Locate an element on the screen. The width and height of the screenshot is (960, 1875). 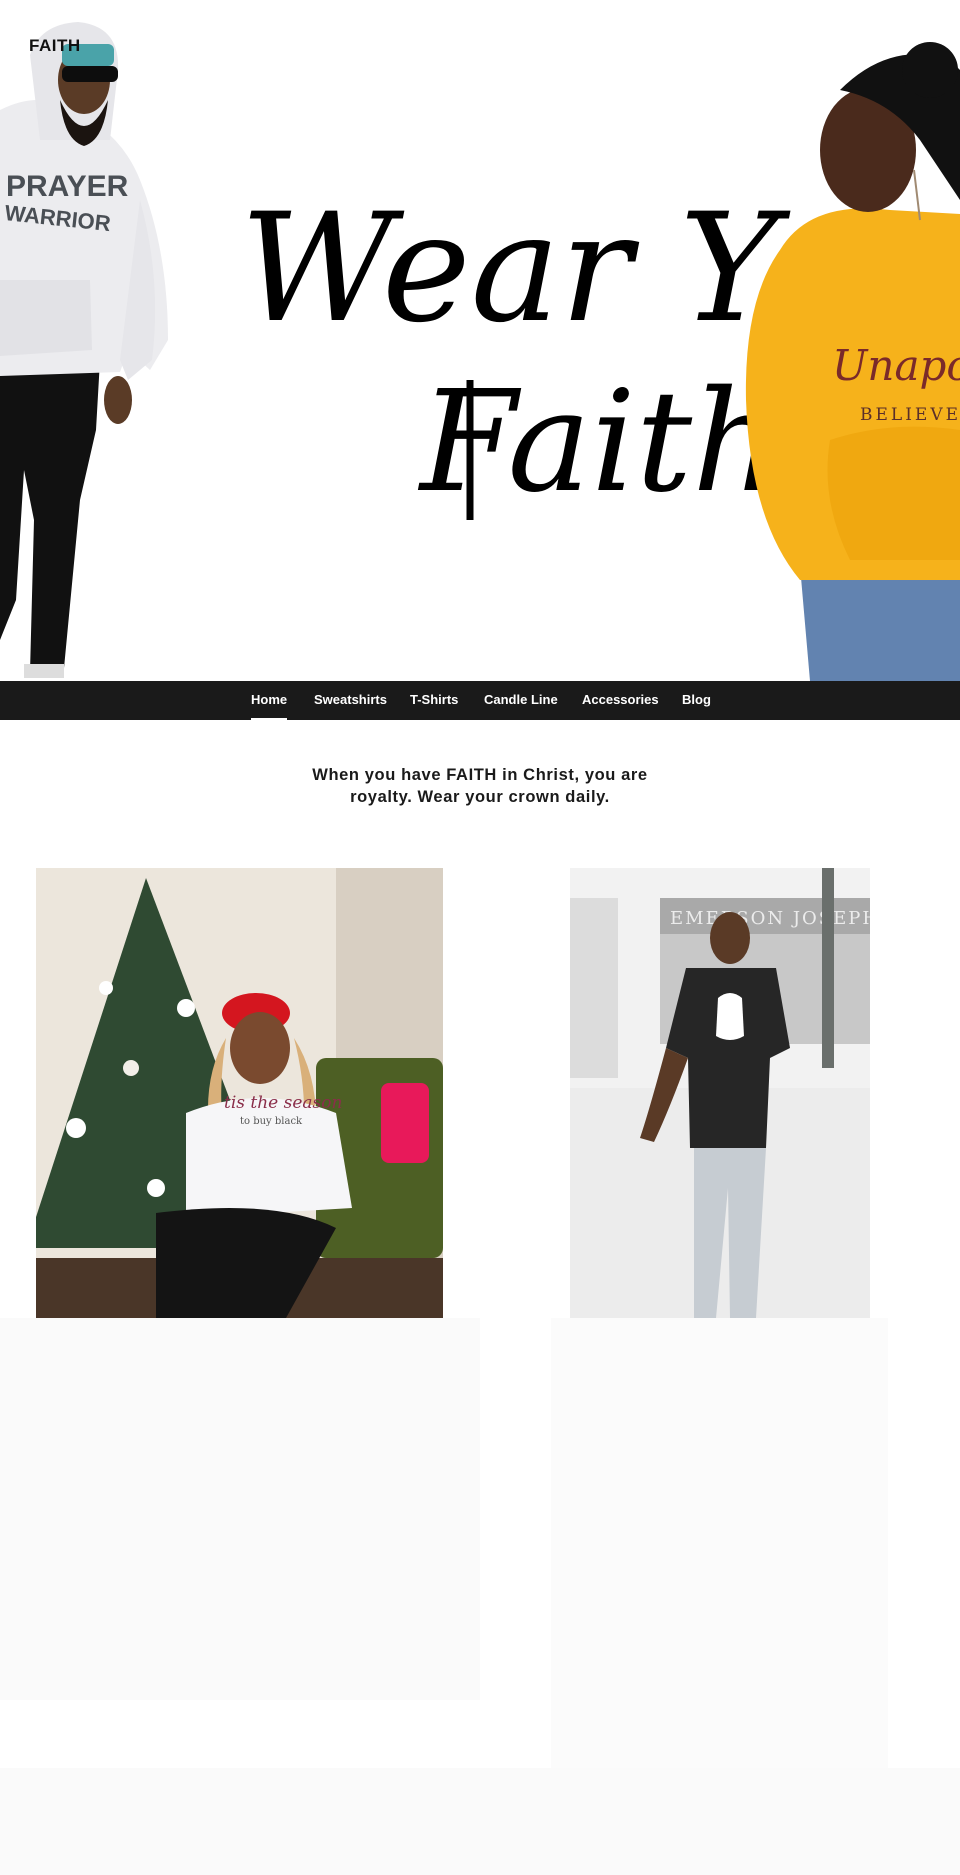
product-image-tshirt: EMERSON JOSEPH is located at coordinates (720, 1093).